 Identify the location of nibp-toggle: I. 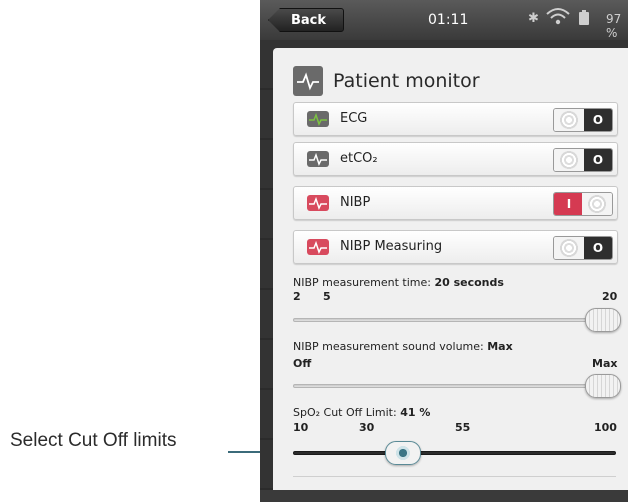
(583, 204).